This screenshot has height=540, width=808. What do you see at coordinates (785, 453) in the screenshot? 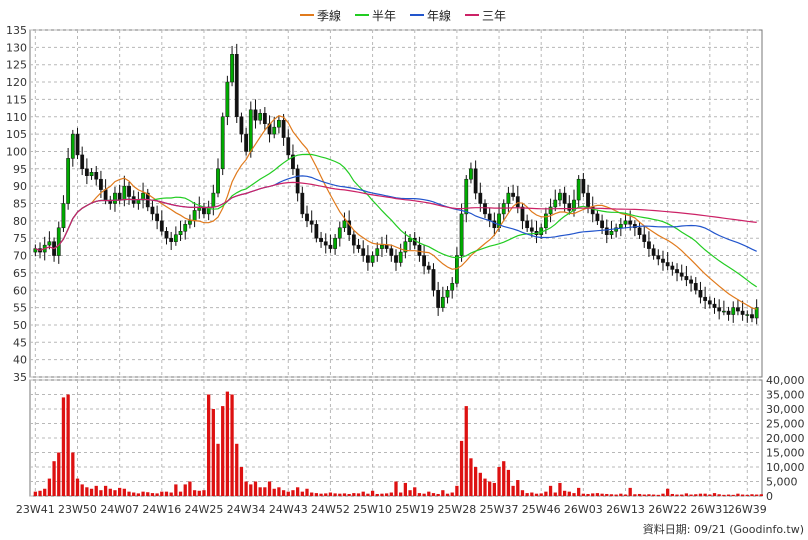
I see `volume-tick-label: 15,000` at bounding box center [785, 453].